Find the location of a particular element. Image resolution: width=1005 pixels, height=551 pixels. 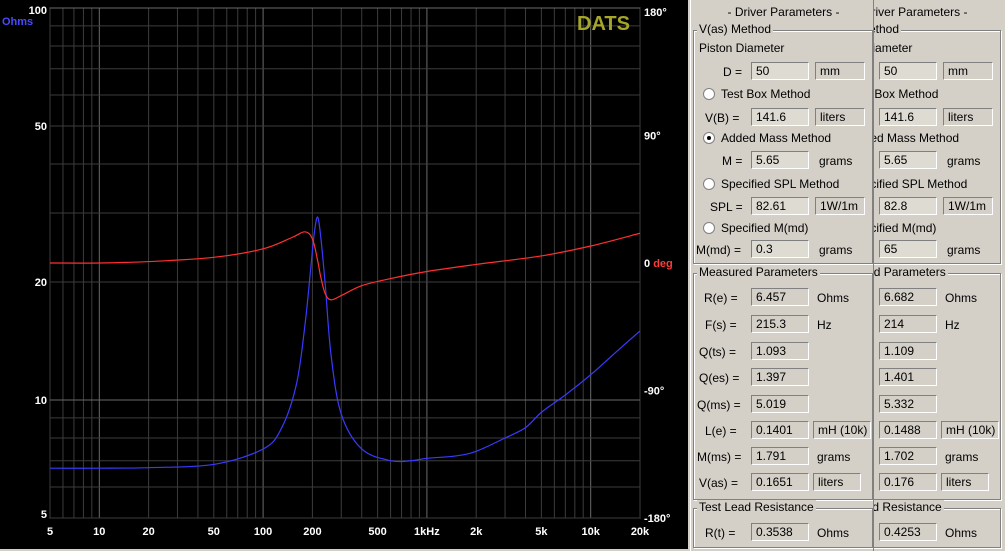

vas-value: 0.1651 is located at coordinates (780, 482).